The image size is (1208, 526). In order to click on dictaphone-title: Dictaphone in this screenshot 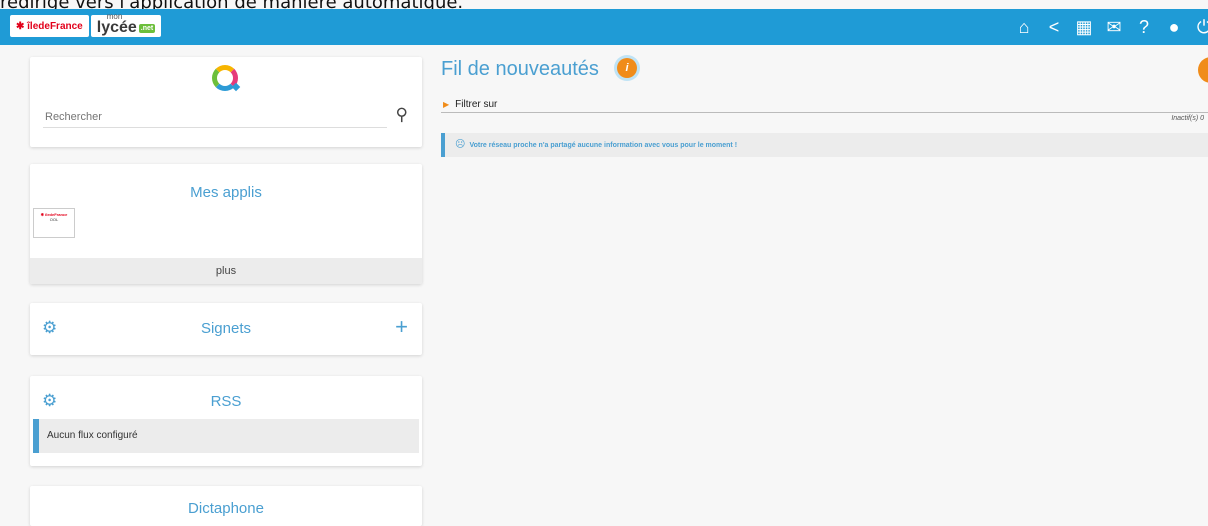, I will do `click(226, 508)`.